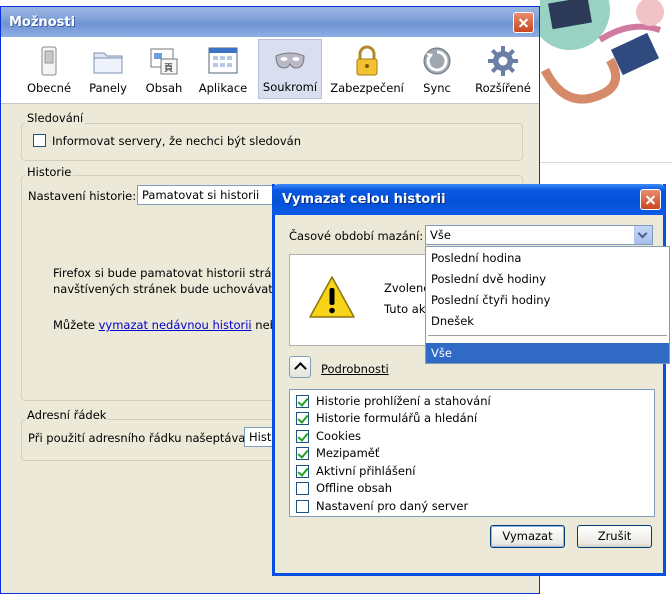 Image resolution: width=672 pixels, height=600 pixels. Describe the element at coordinates (175, 289) in the screenshot. I see `history-description-line2: navštívených stránek bude uchovávat coo` at that location.